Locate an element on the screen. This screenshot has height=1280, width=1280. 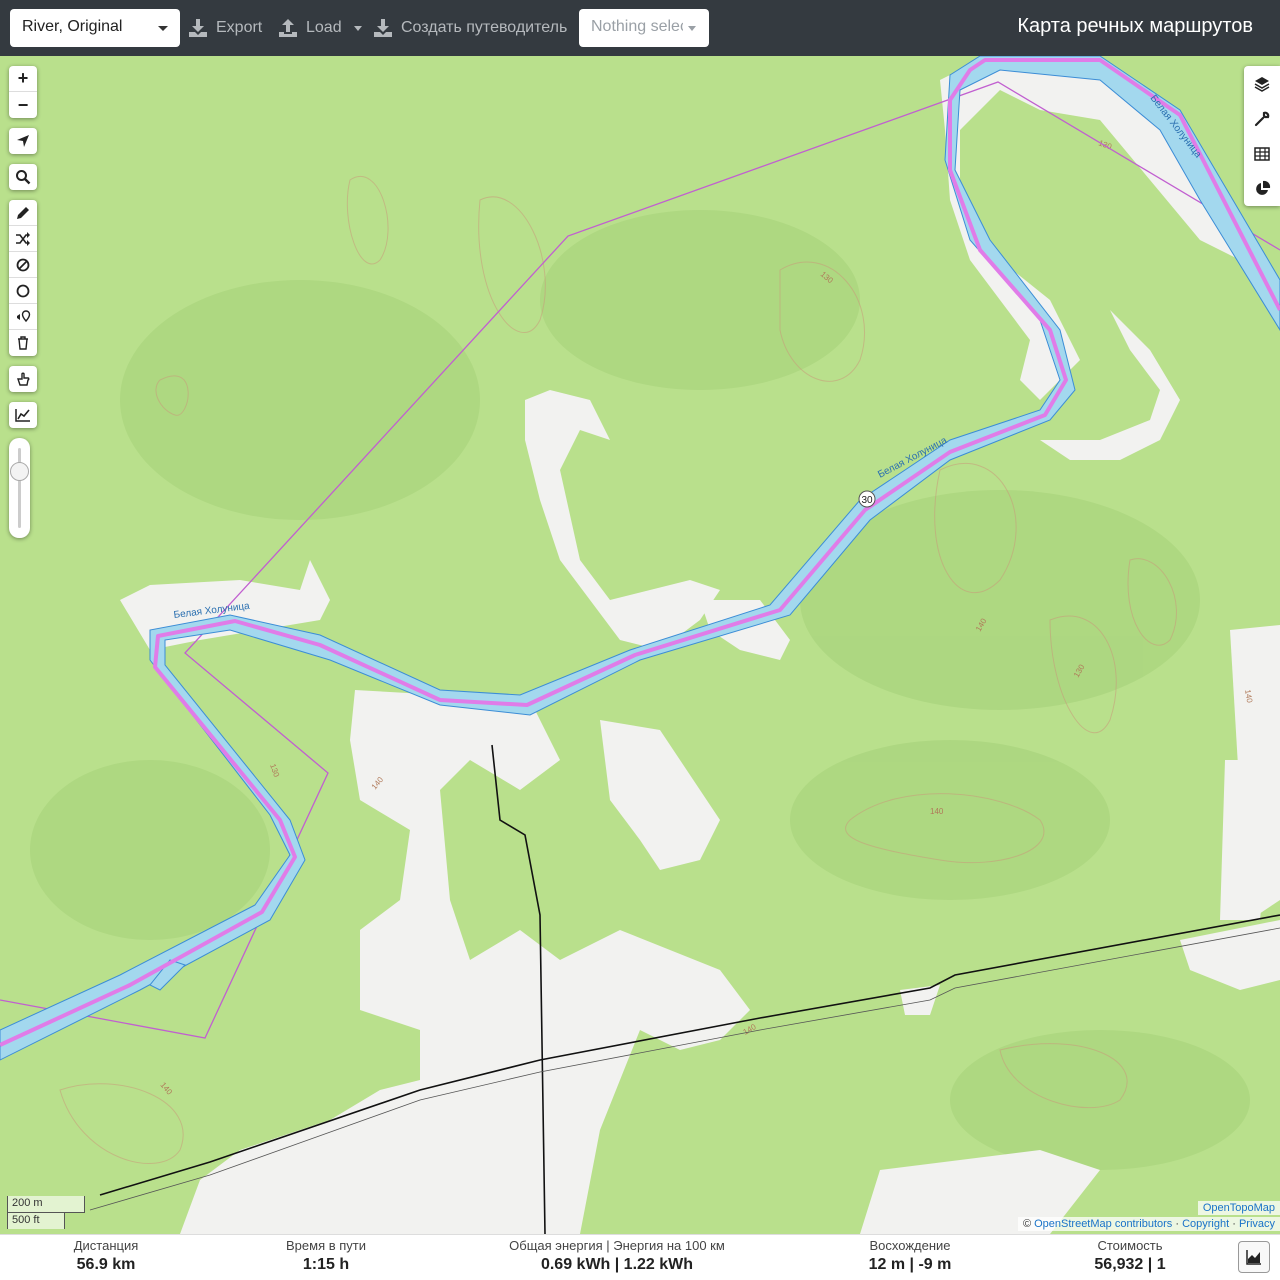
reverse-route-button is located at coordinates (23, 239).